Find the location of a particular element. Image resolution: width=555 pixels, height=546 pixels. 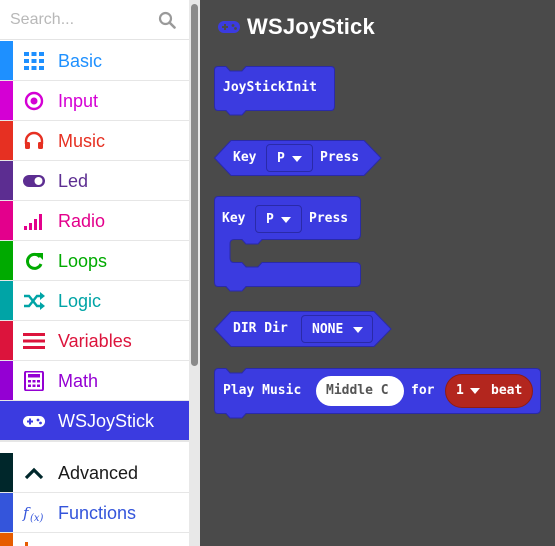

category-advanced: Advanced is located at coordinates (94, 473).